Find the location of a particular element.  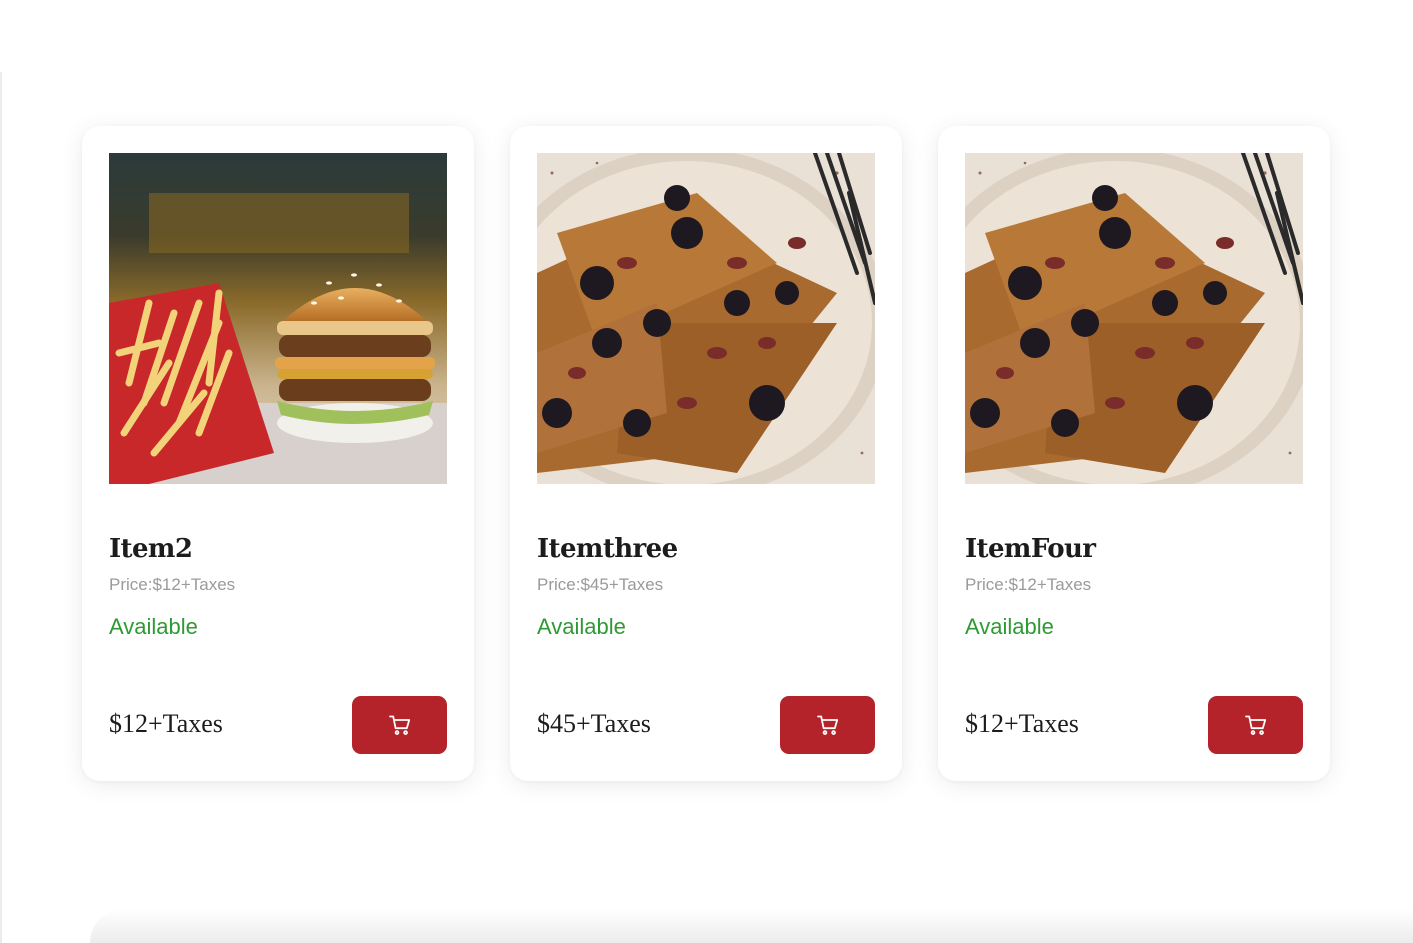

product-image-burger is located at coordinates (278, 318).